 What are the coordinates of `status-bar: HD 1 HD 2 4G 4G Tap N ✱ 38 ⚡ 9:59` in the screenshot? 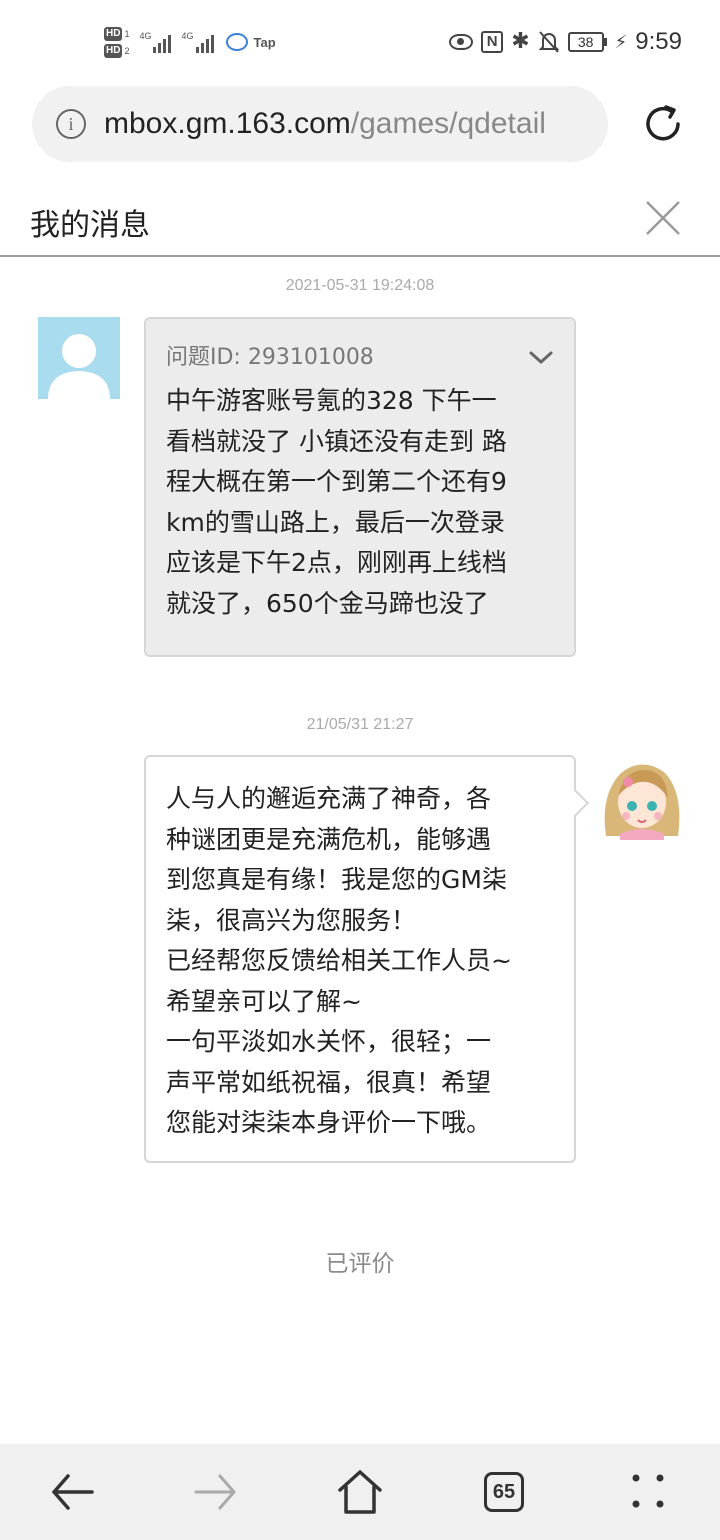 It's located at (360, 42).